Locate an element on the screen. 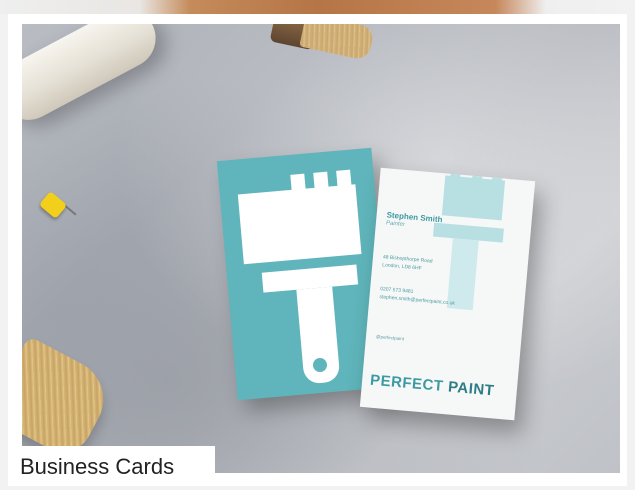 The width and height of the screenshot is (635, 490). card-address-line2: London, LD8 6HF is located at coordinates (401, 267).